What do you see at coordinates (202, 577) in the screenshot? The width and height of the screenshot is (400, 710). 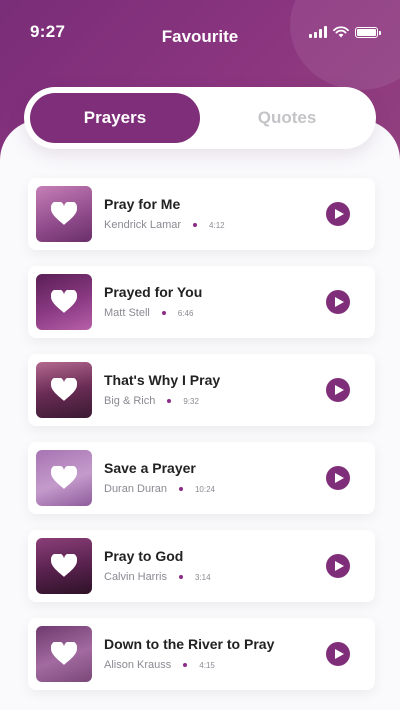 I see `song-duration: 3:14` at bounding box center [202, 577].